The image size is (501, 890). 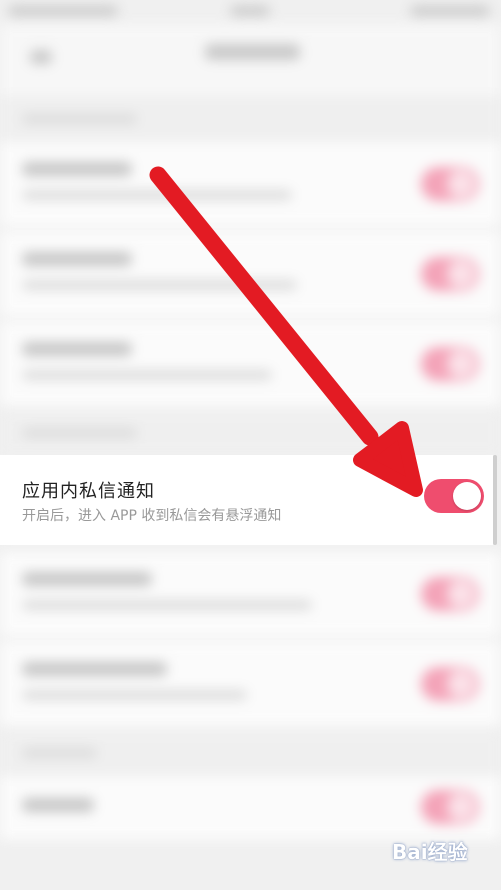 I want to click on arrow-shaft, so click(x=264, y=306).